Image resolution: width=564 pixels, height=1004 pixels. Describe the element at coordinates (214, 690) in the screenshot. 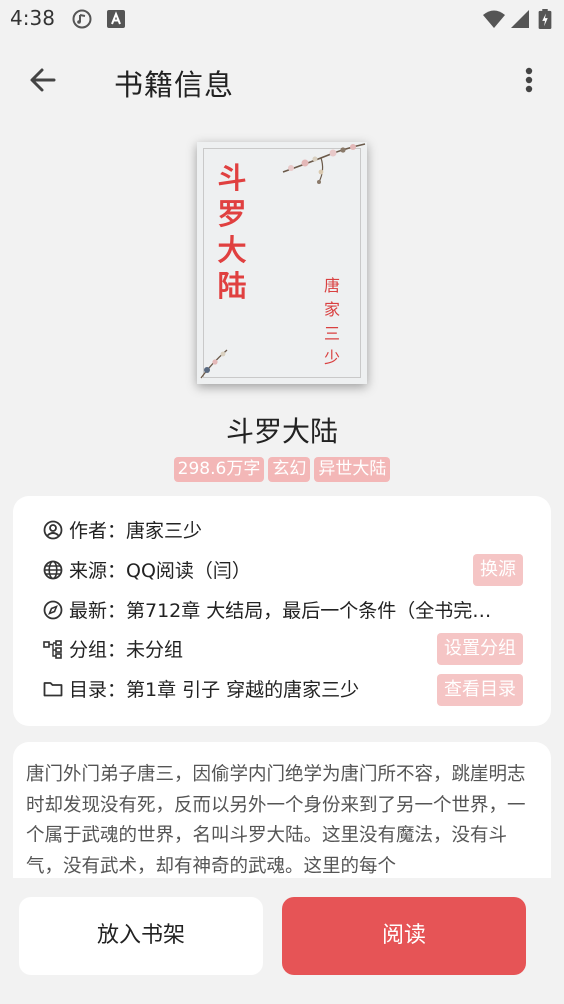

I see `toc-text: 目录：第1章 引子 穿越的唐家三少` at that location.